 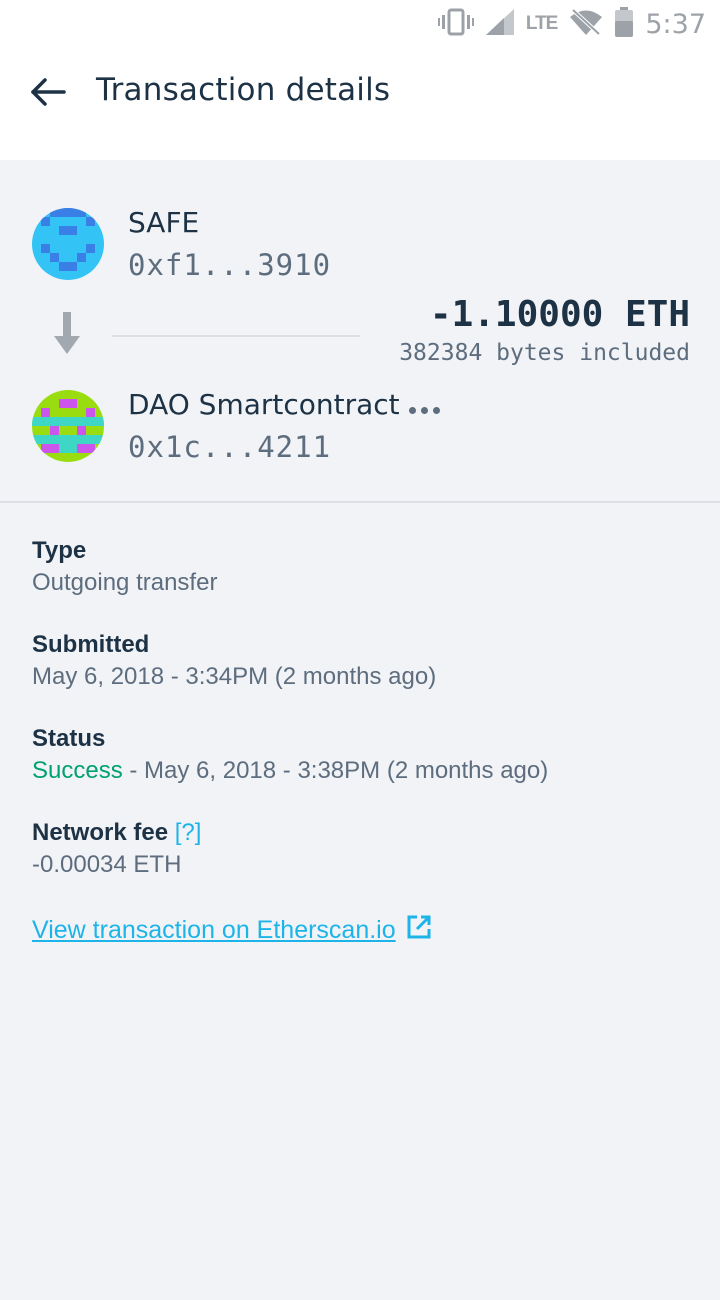 What do you see at coordinates (236, 336) in the screenshot?
I see `flow-divider` at bounding box center [236, 336].